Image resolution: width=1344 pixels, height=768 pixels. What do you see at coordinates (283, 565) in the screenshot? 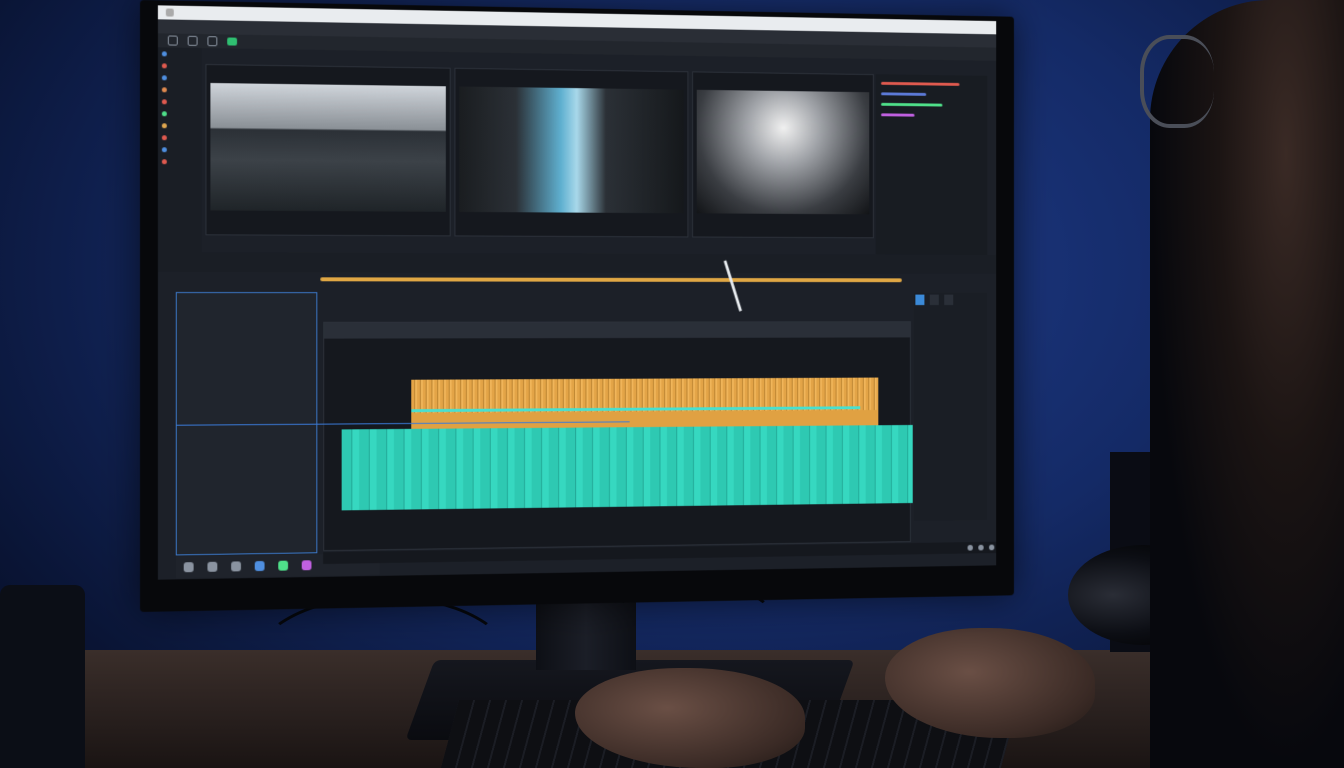
I see `color-wheel-icon` at bounding box center [283, 565].